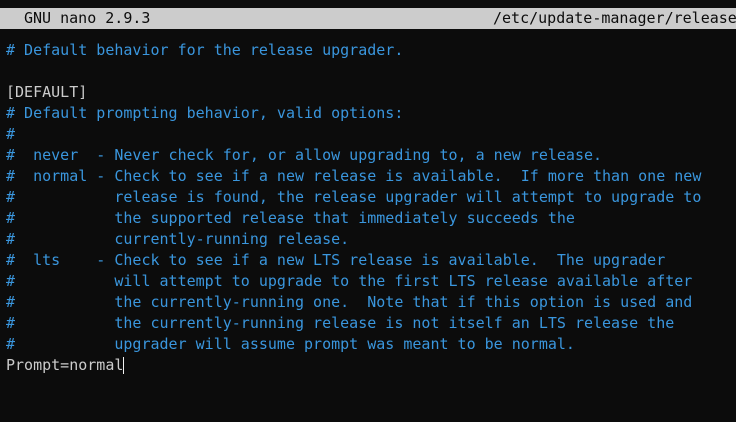 This screenshot has height=422, width=736. I want to click on file-path: /etc/update-manager/release, so click(614, 18).